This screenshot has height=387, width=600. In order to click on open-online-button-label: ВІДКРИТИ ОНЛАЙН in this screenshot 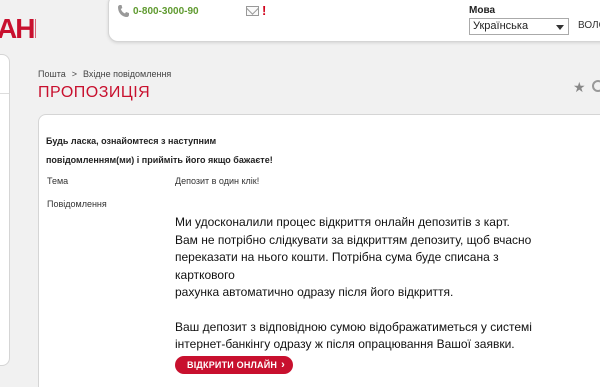, I will do `click(232, 365)`.